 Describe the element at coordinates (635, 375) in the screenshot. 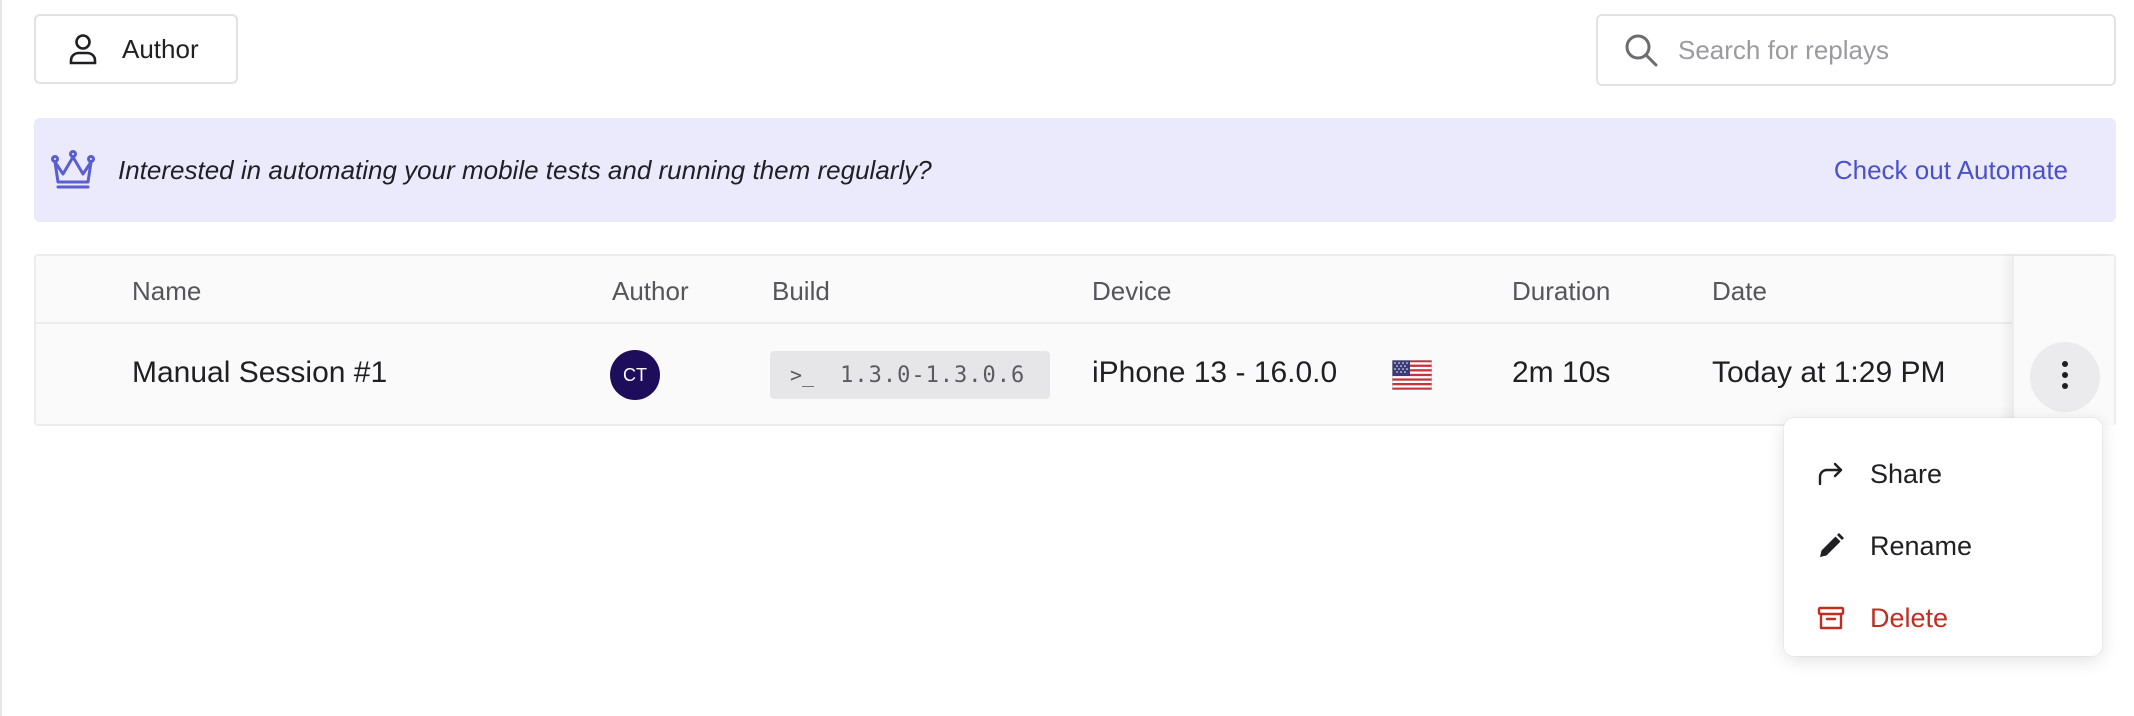

I see `avatar: CT` at that location.